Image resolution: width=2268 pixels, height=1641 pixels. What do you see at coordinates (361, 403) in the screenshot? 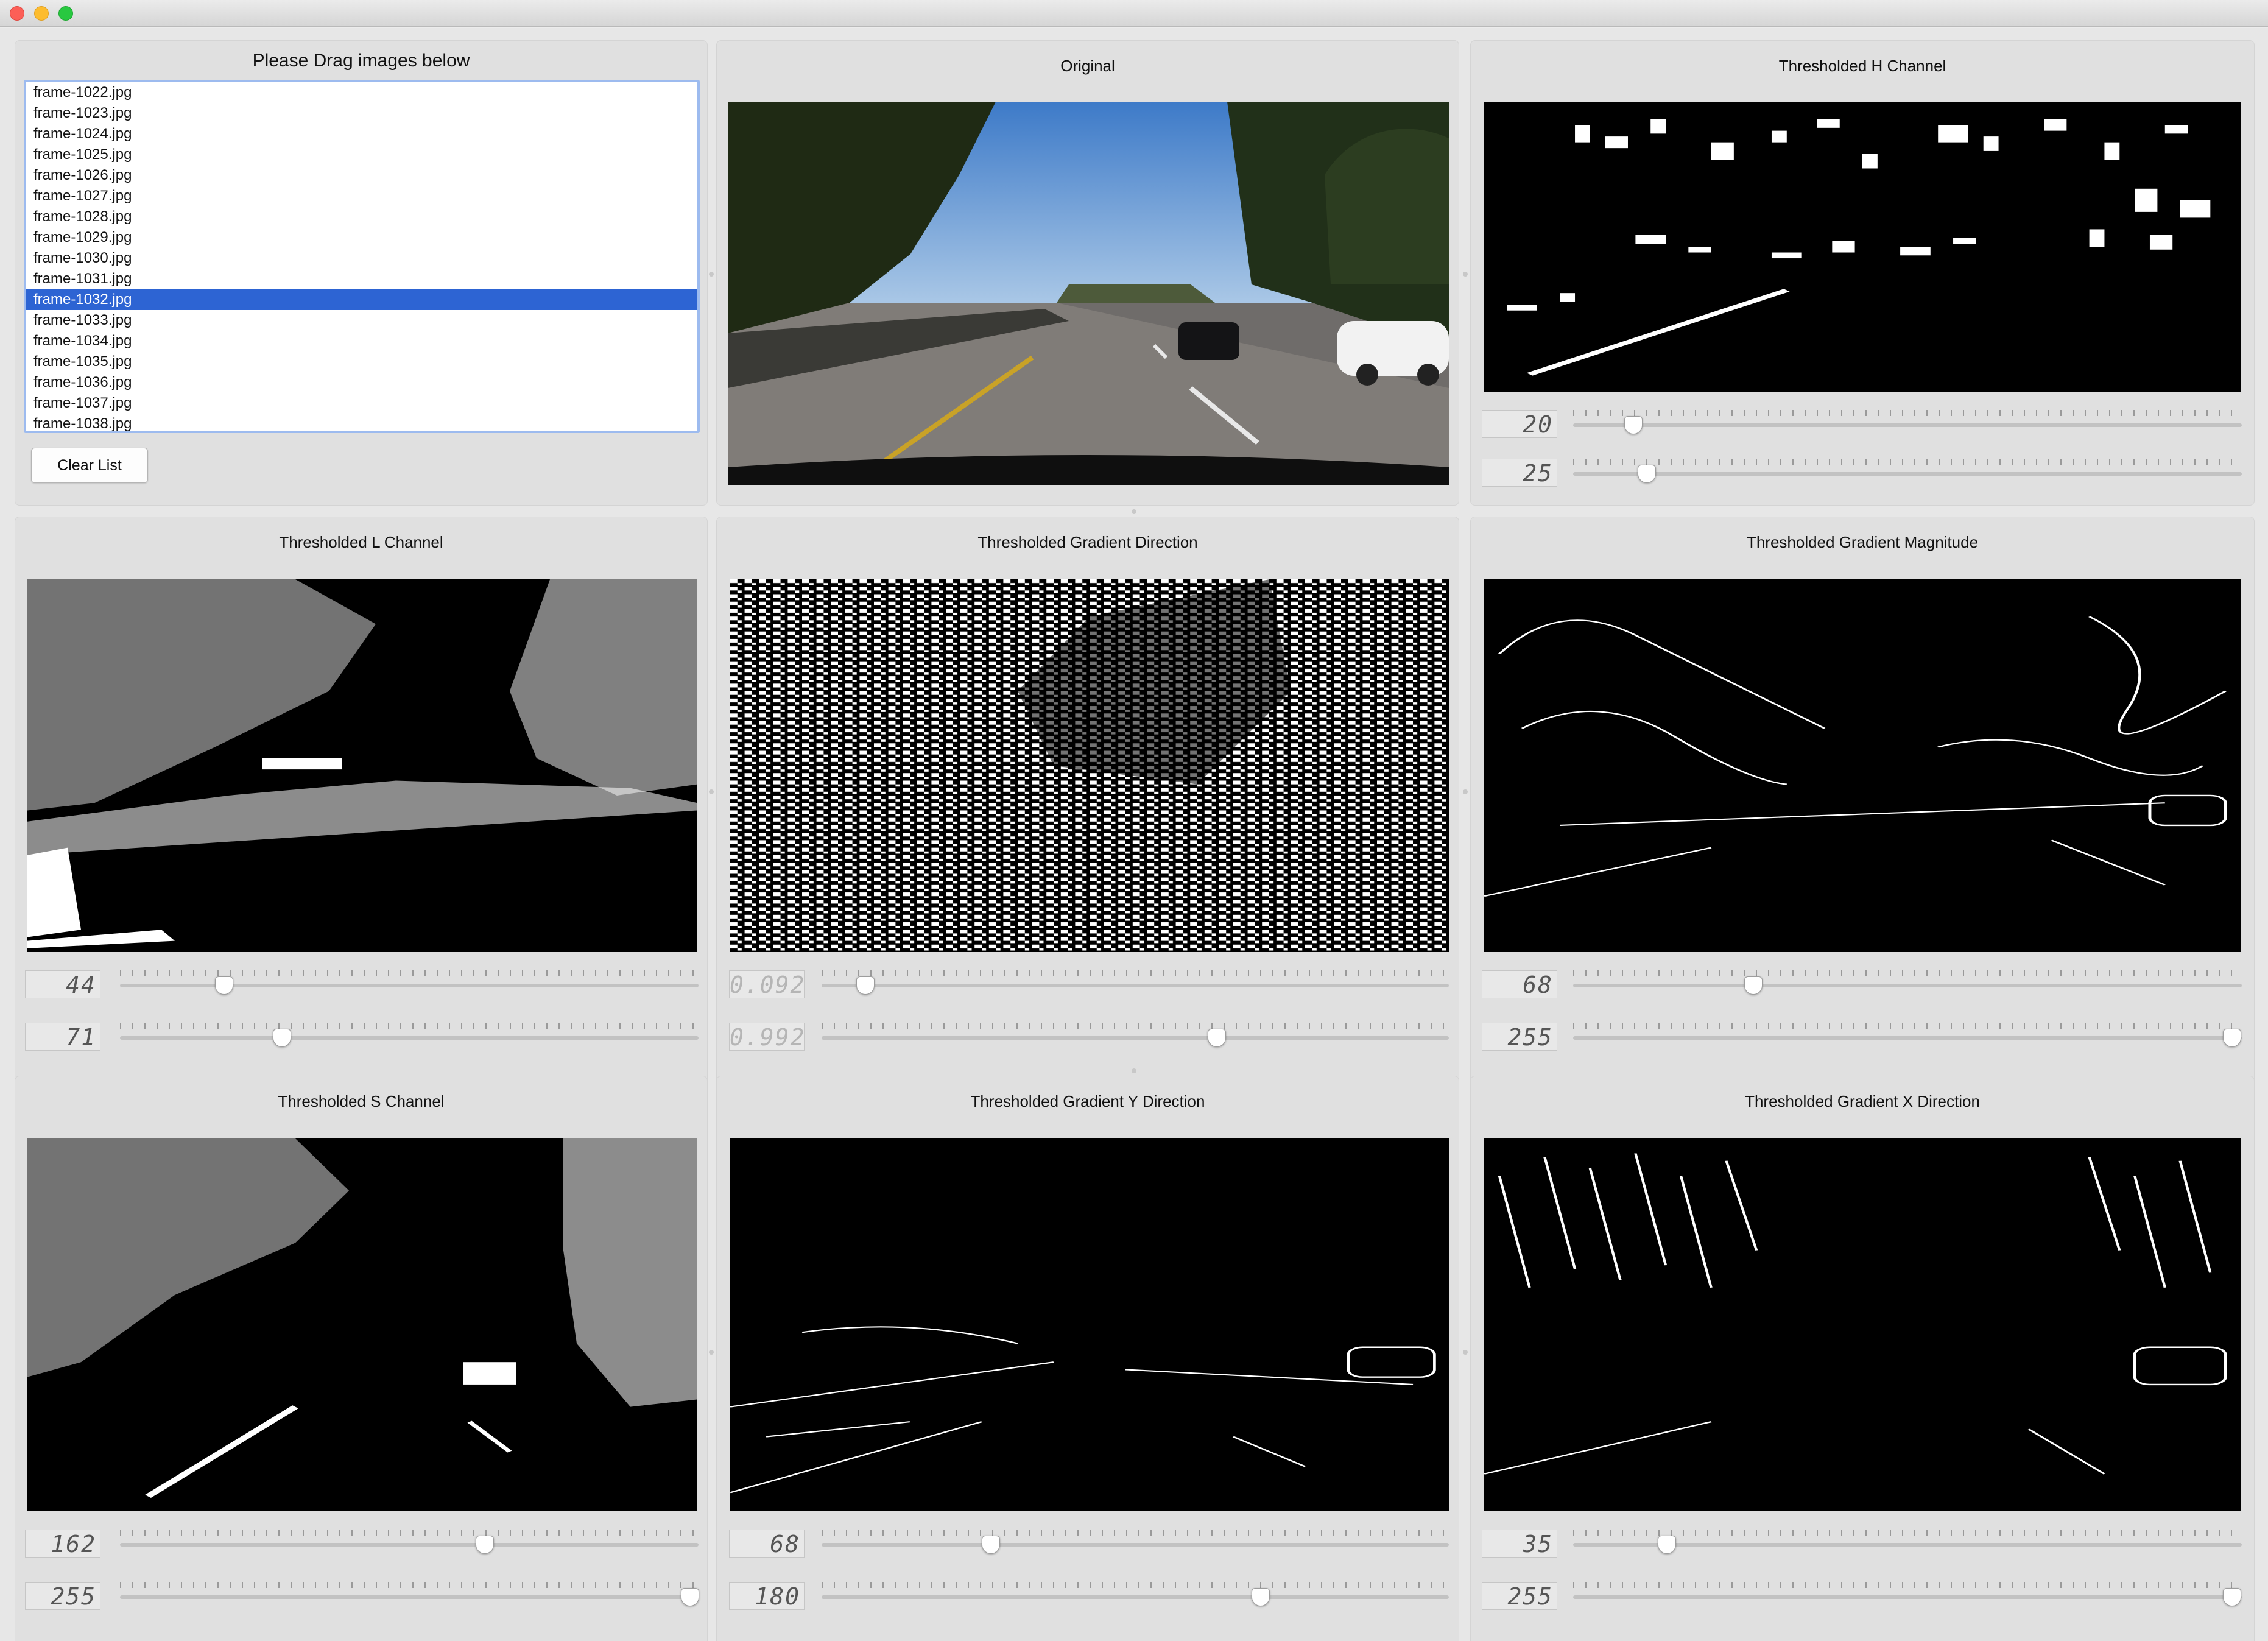
I see `file-list-item: frame-1037.jpg` at bounding box center [361, 403].